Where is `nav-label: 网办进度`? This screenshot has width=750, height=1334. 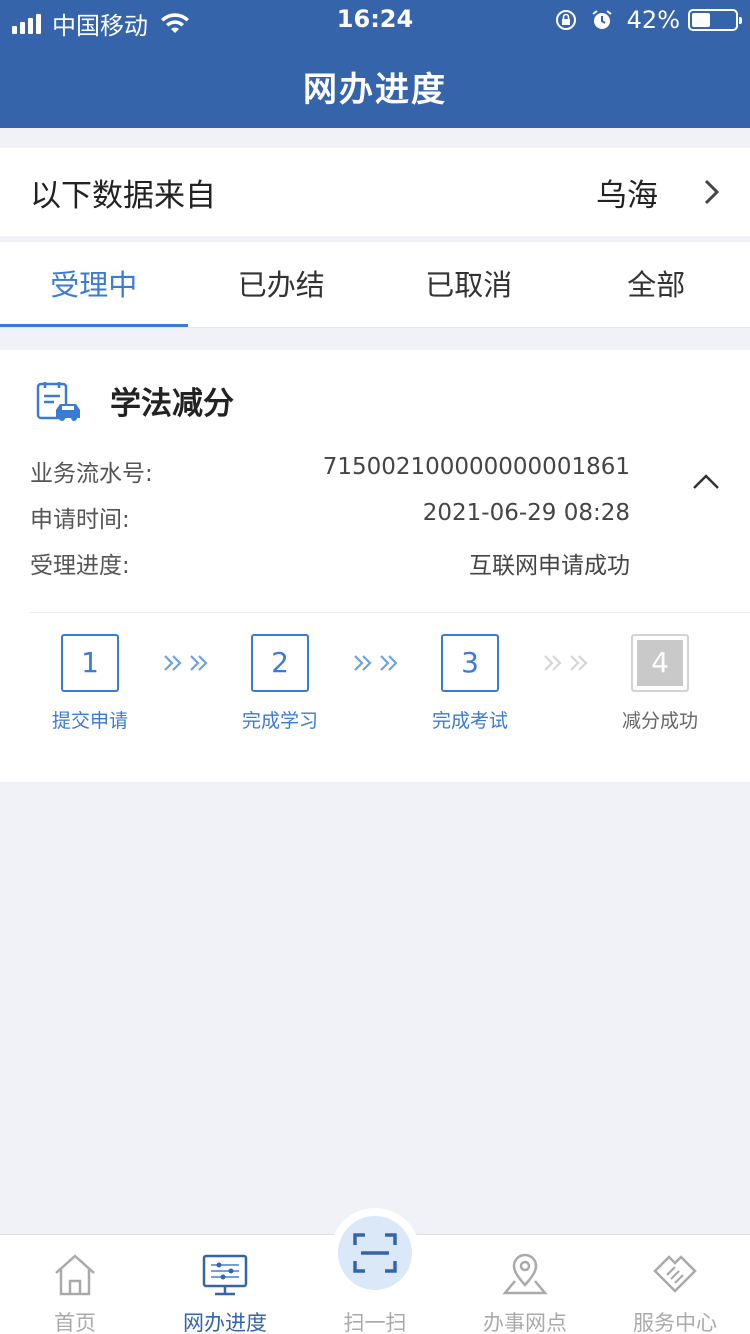
nav-label: 网办进度 is located at coordinates (225, 1322).